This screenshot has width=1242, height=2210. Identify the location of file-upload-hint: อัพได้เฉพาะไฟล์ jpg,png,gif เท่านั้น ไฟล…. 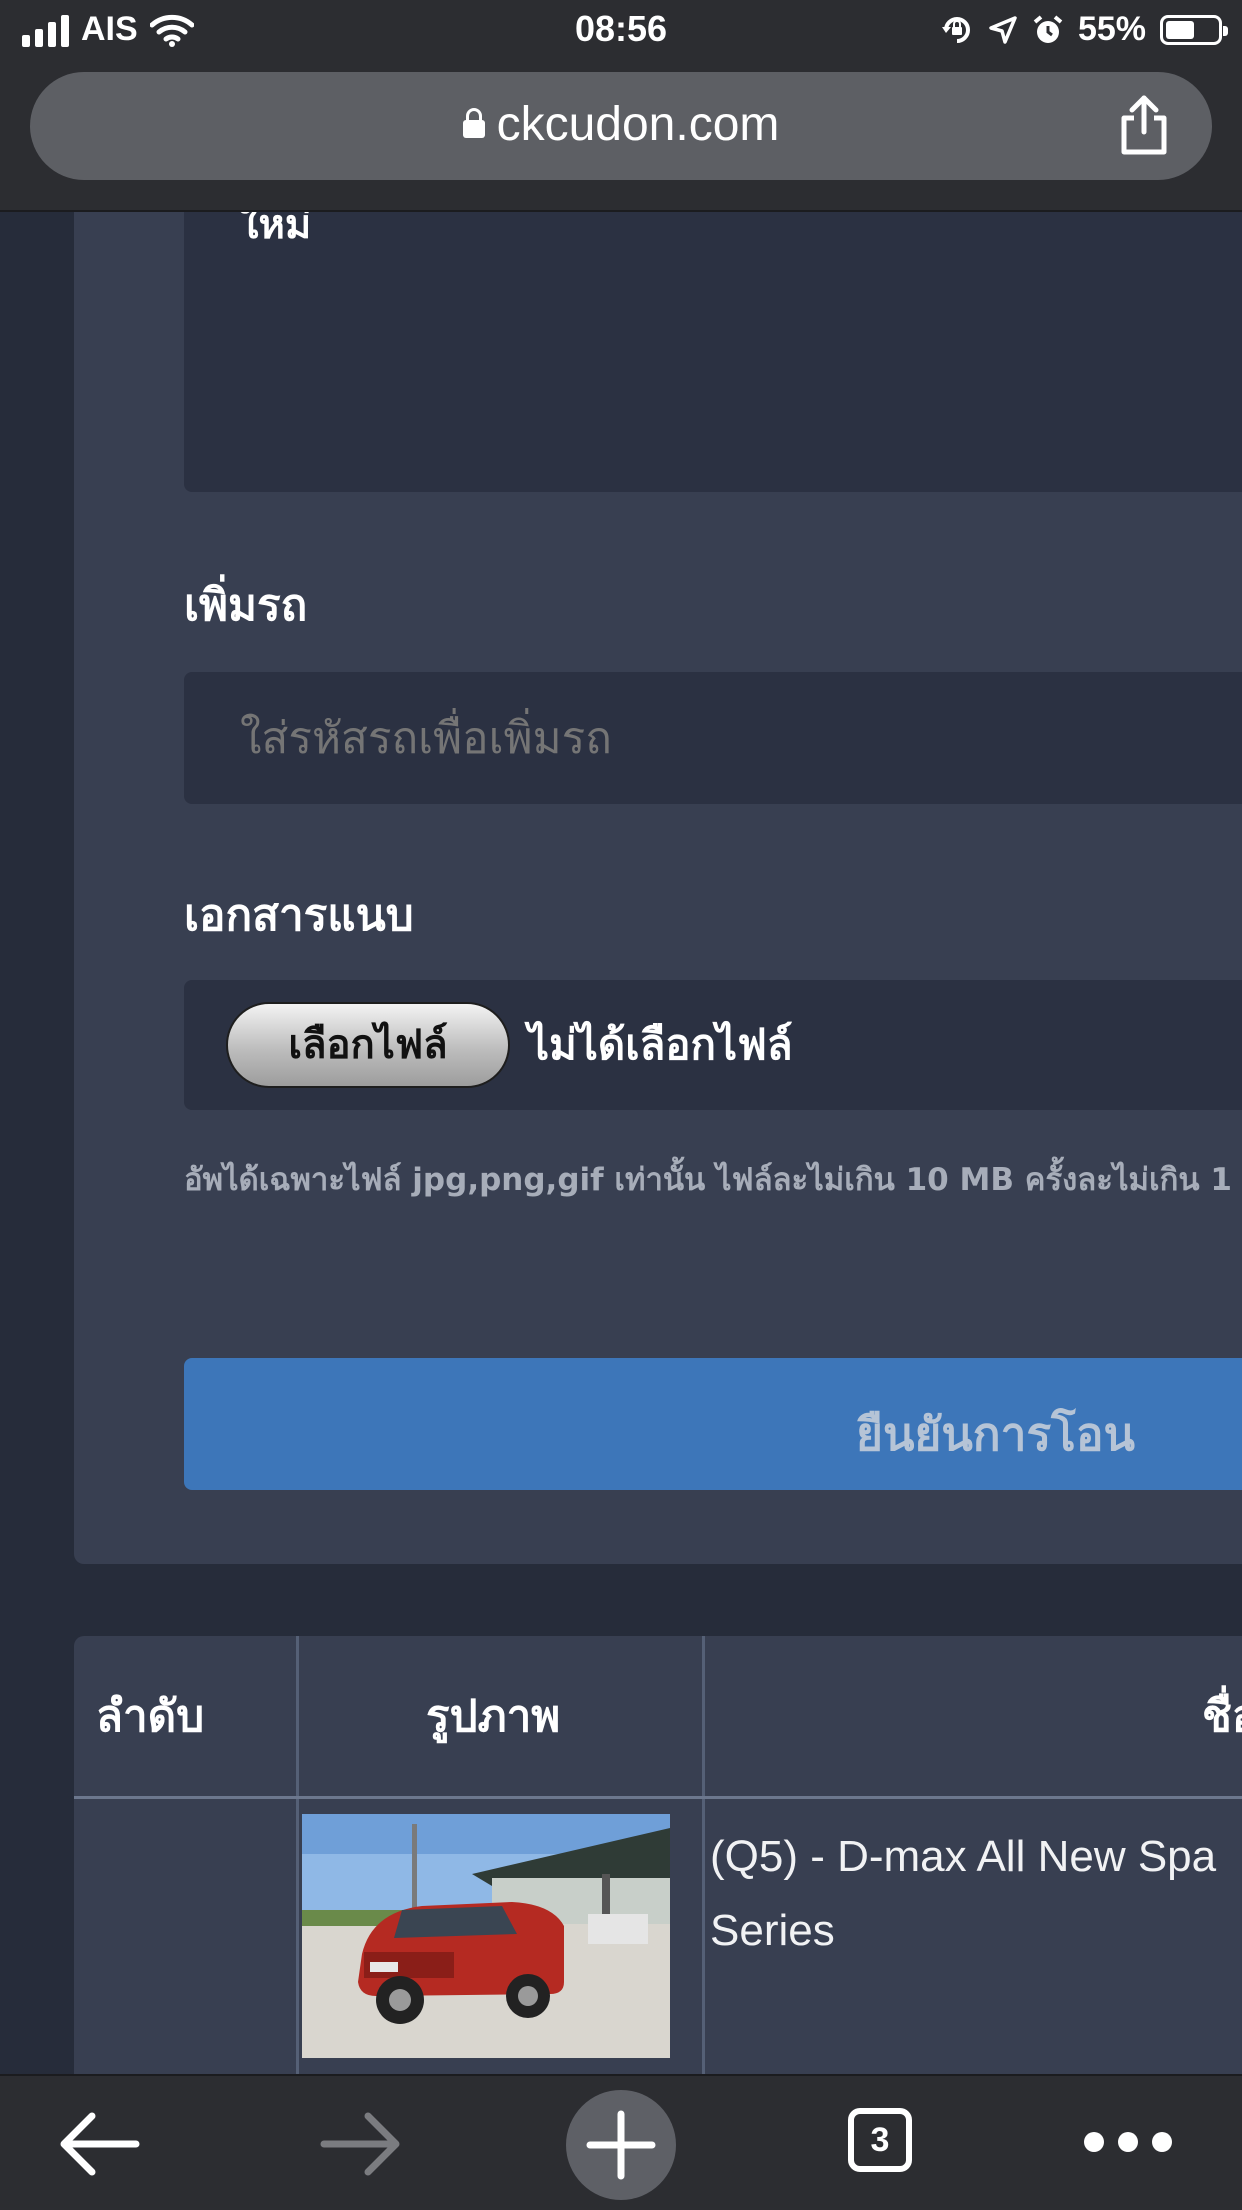
(708, 1180).